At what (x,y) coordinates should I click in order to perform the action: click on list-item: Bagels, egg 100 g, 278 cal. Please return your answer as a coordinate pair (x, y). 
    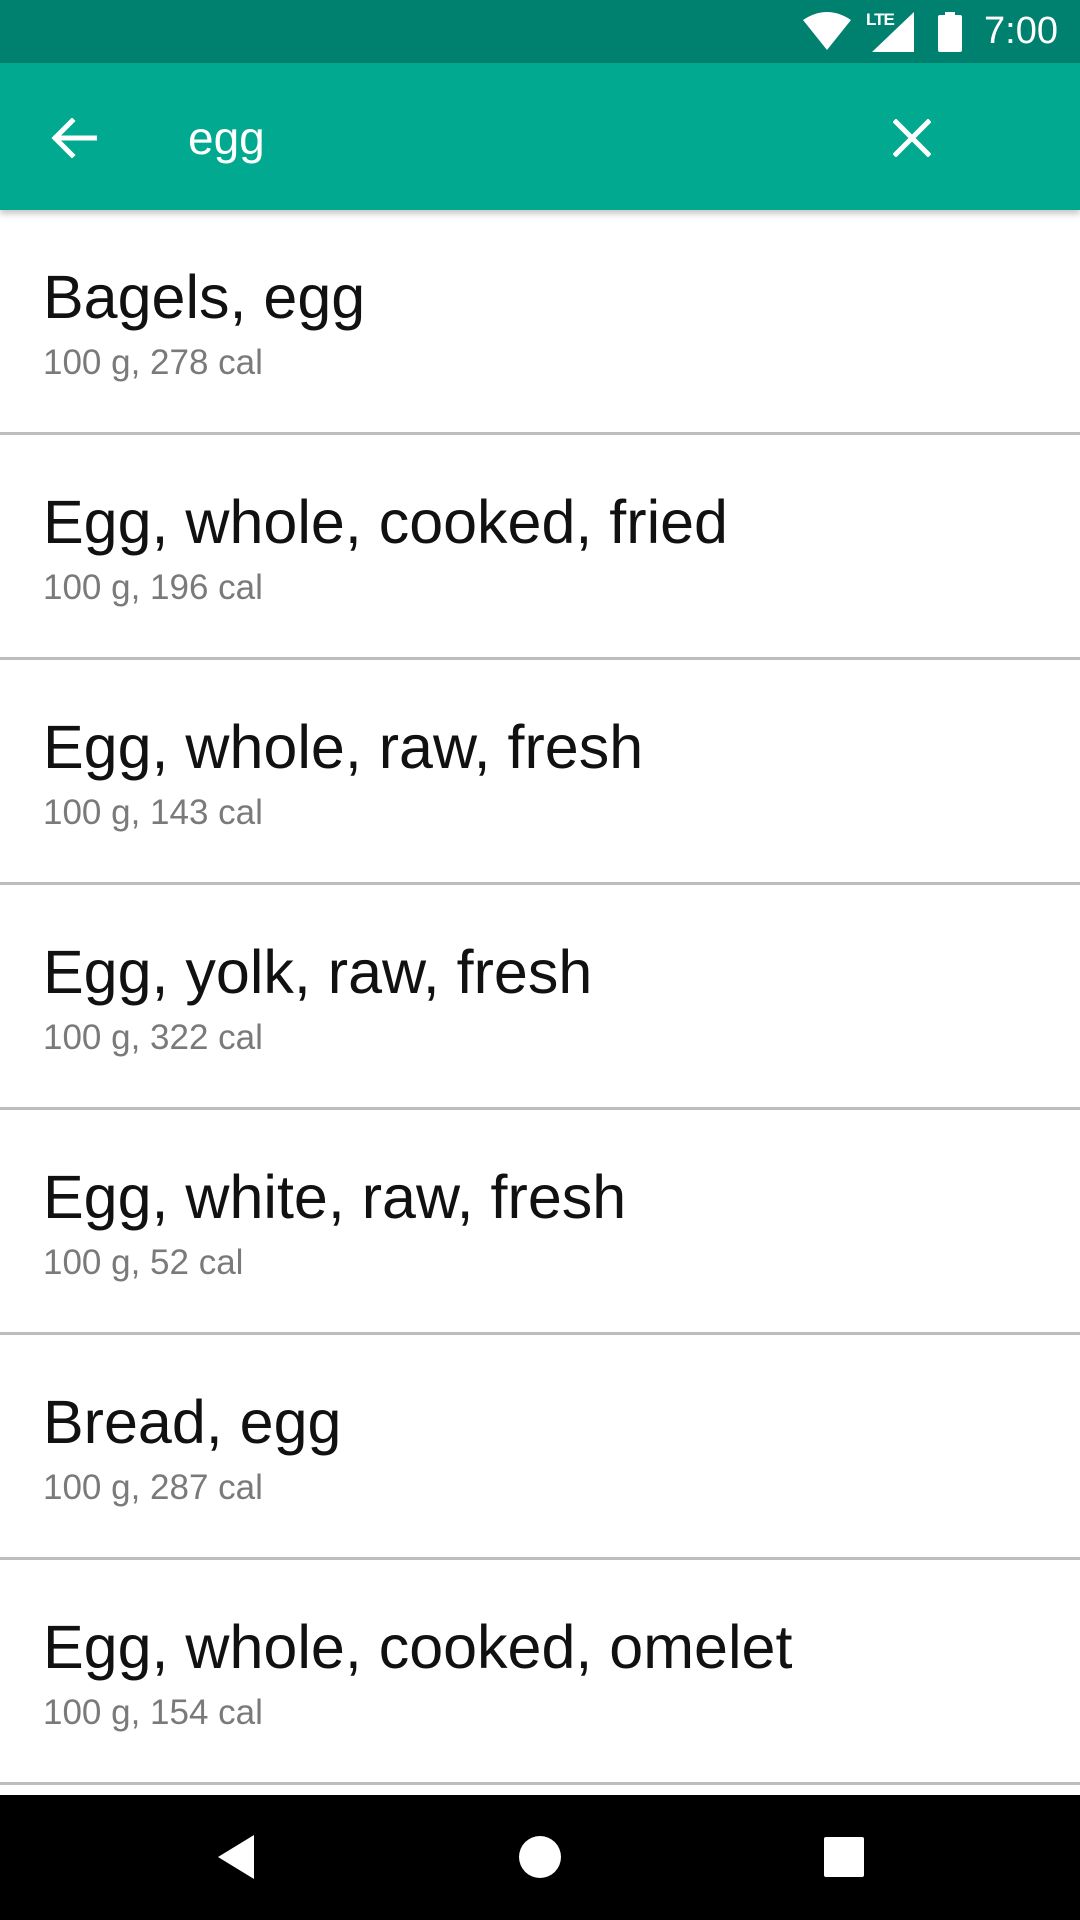
    Looking at the image, I should click on (540, 322).